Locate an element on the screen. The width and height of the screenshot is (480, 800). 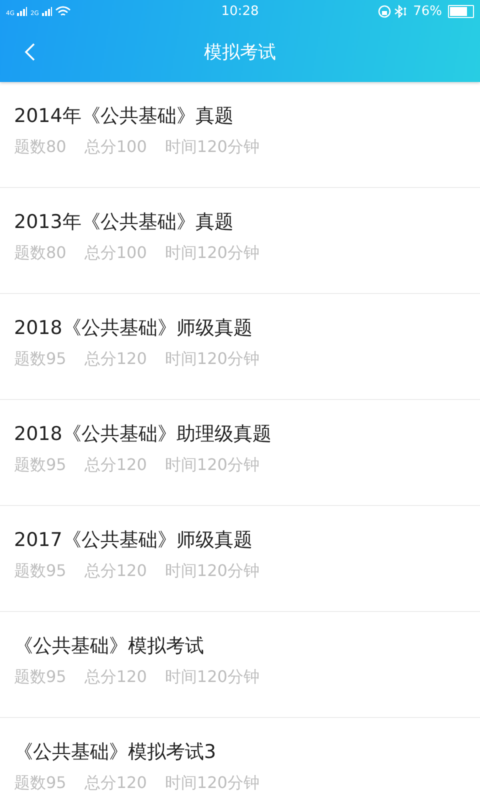
exam-title: 《公共基础》模拟考试3 is located at coordinates (116, 752).